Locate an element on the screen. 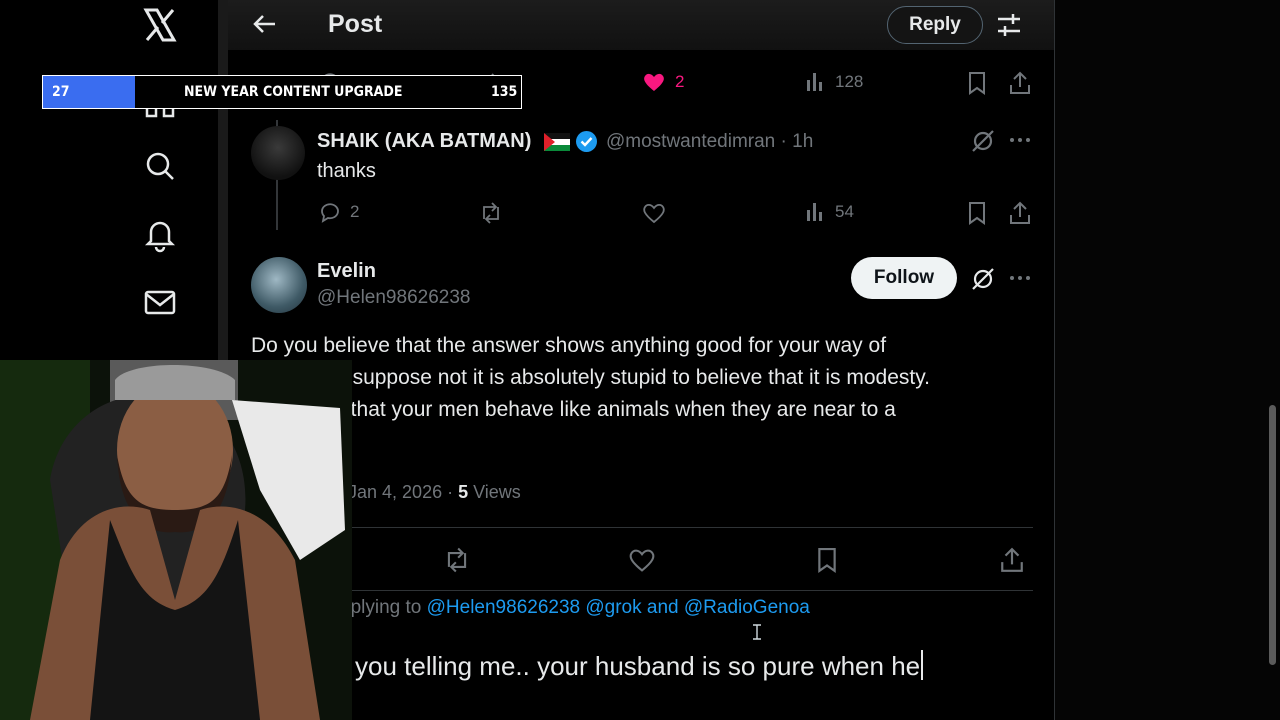 The height and width of the screenshot is (720, 1280). stream-goal-bar: 27 NEW YEAR CONTENT UPGRADE 135 is located at coordinates (282, 92).